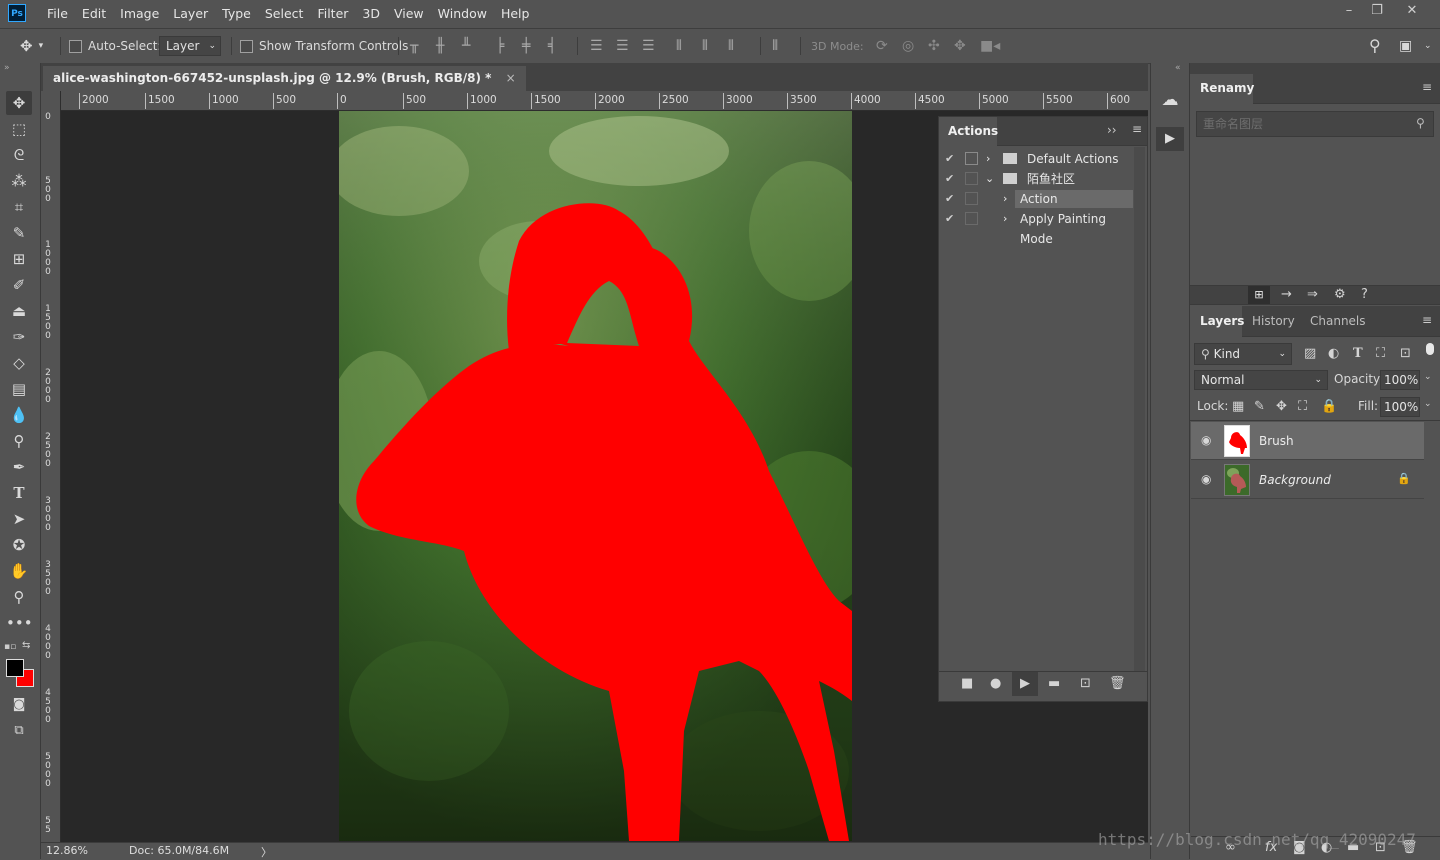 Image resolution: width=1440 pixels, height=860 pixels. Describe the element at coordinates (1259, 407) in the screenshot. I see `lock-pixels-icon: ✎` at that location.